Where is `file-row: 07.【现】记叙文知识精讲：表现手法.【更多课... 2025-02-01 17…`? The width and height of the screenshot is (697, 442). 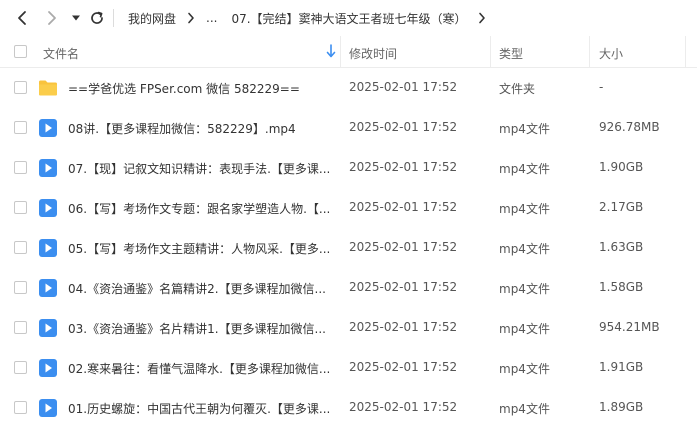 file-row: 07.【现】记叙文知识精讲：表现手法.【更多课... 2025-02-01 17… is located at coordinates (348, 168).